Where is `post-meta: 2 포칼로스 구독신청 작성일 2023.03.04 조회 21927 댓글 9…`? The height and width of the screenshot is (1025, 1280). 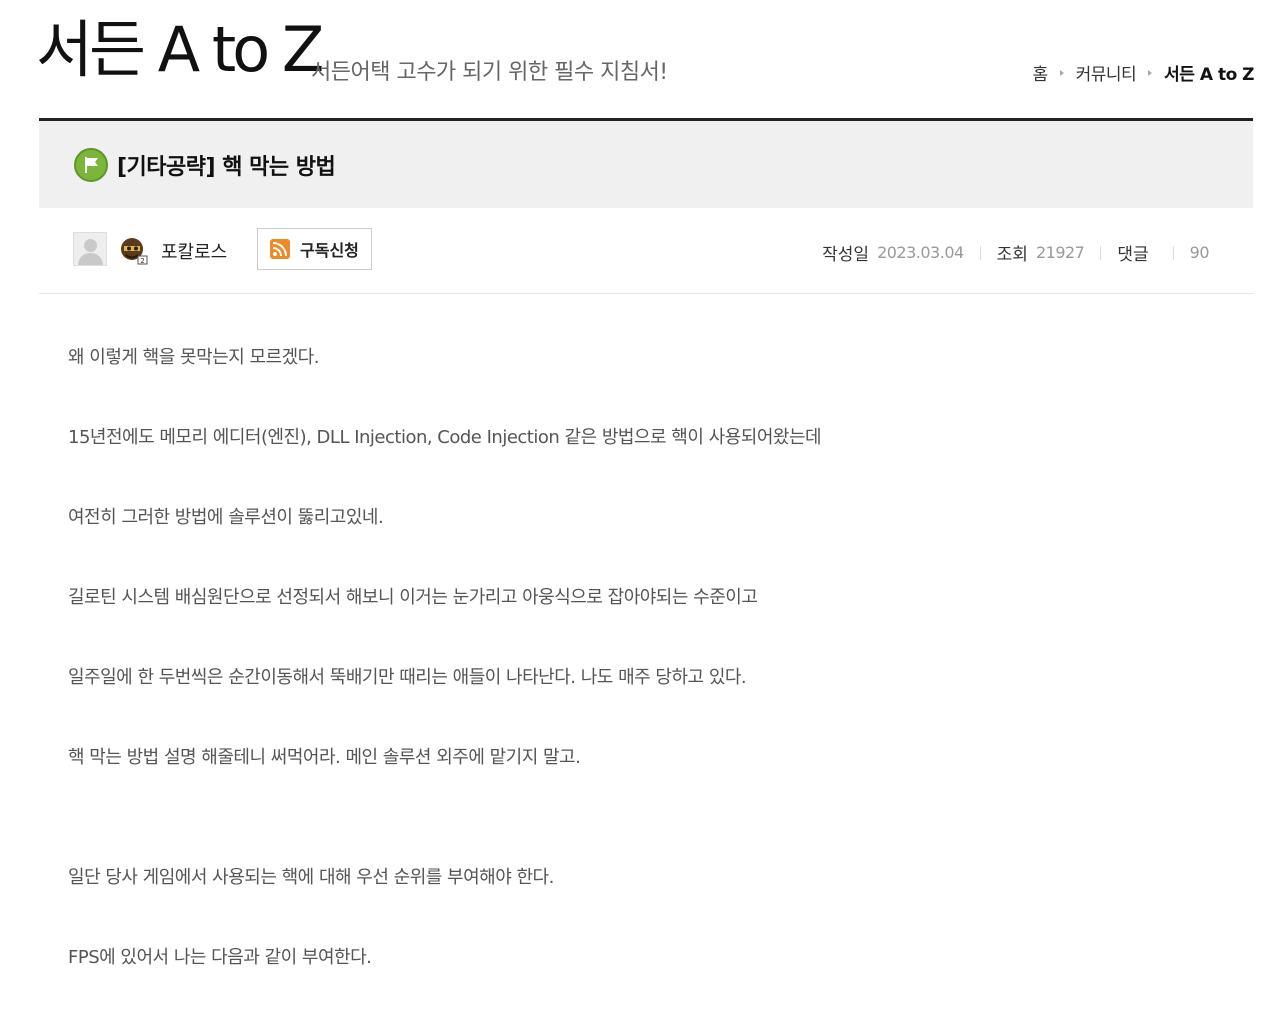
post-meta: 2 포칼로스 구독신청 작성일 2023.03.04 조회 21927 댓글 9… is located at coordinates (646, 251).